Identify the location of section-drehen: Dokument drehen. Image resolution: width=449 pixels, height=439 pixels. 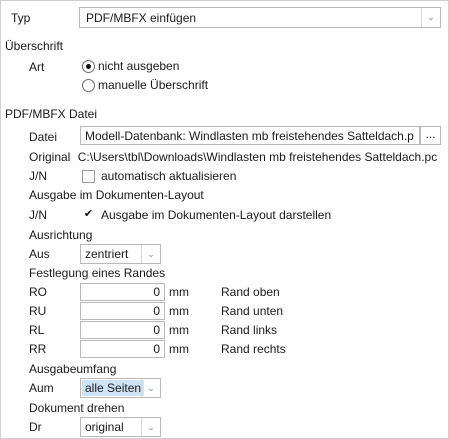
(77, 408).